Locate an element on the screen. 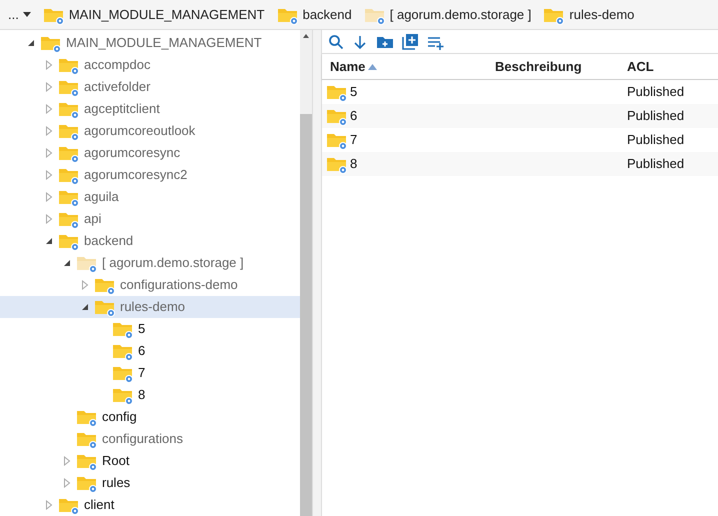  download-arrow-icon is located at coordinates (360, 42).